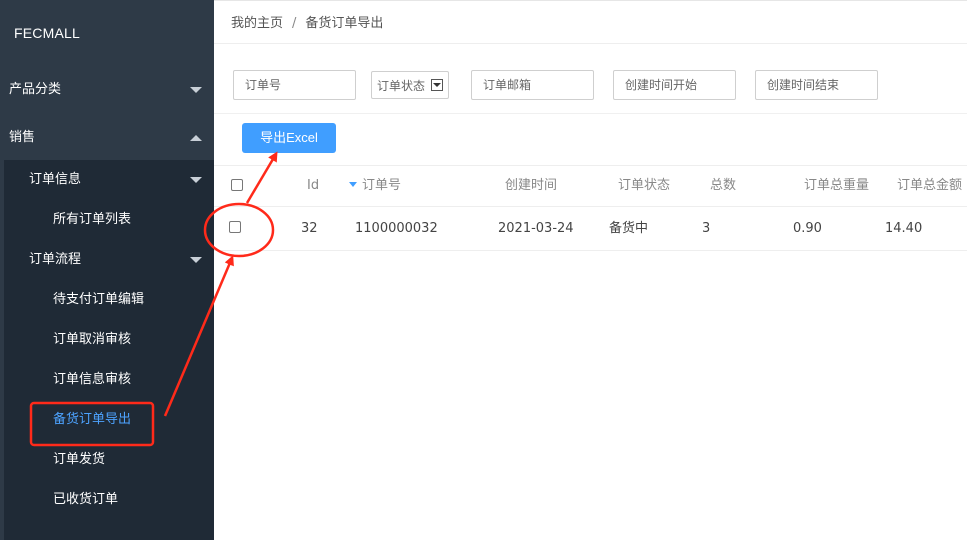 The image size is (967, 540). What do you see at coordinates (816, 85) in the screenshot?
I see `created-end-input: 创建时间结束` at bounding box center [816, 85].